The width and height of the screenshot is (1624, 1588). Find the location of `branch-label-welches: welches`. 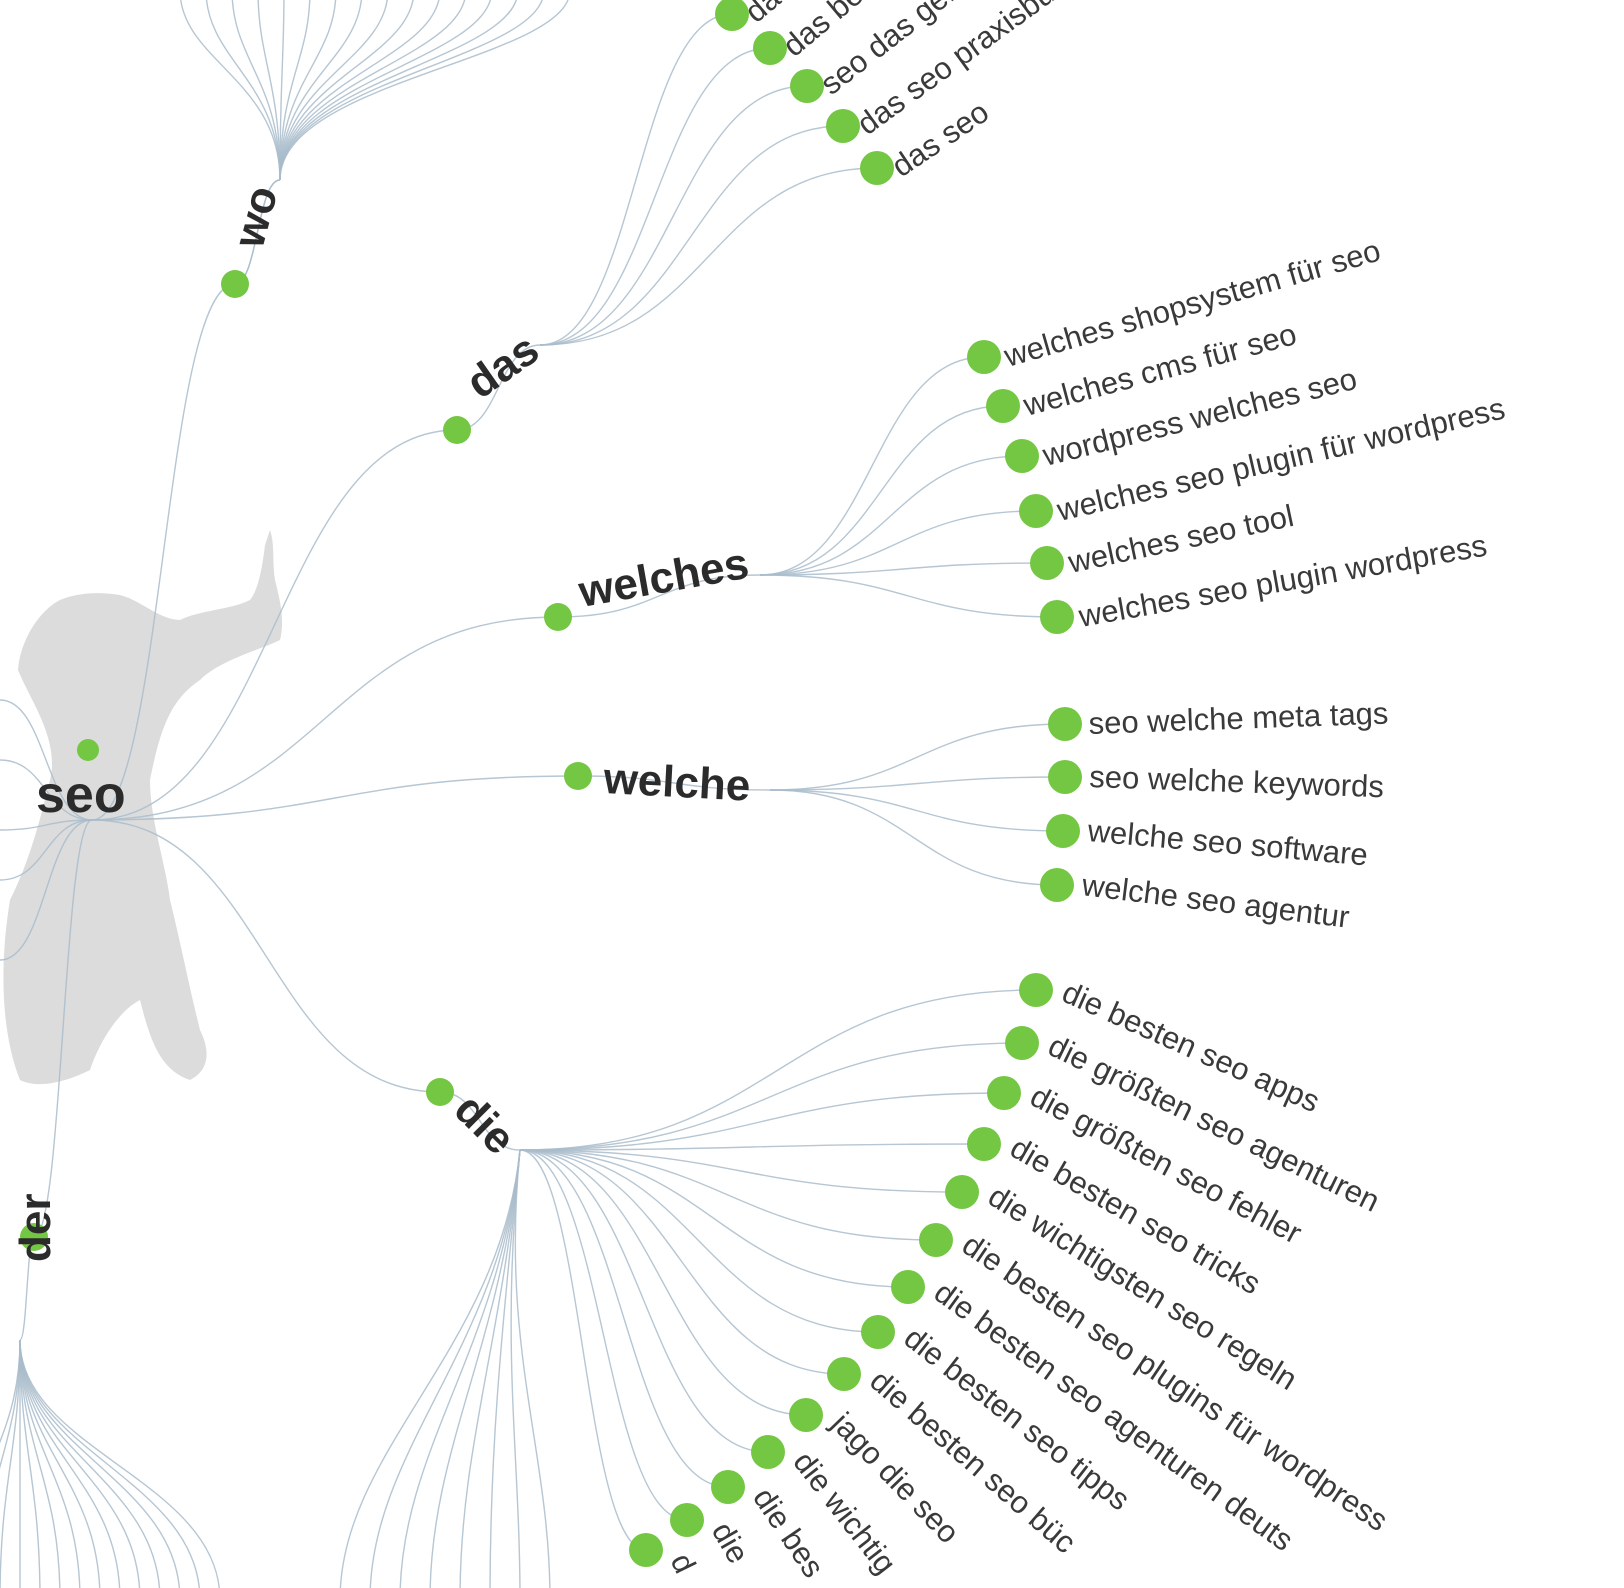

branch-label-welches: welches is located at coordinates (663, 578).